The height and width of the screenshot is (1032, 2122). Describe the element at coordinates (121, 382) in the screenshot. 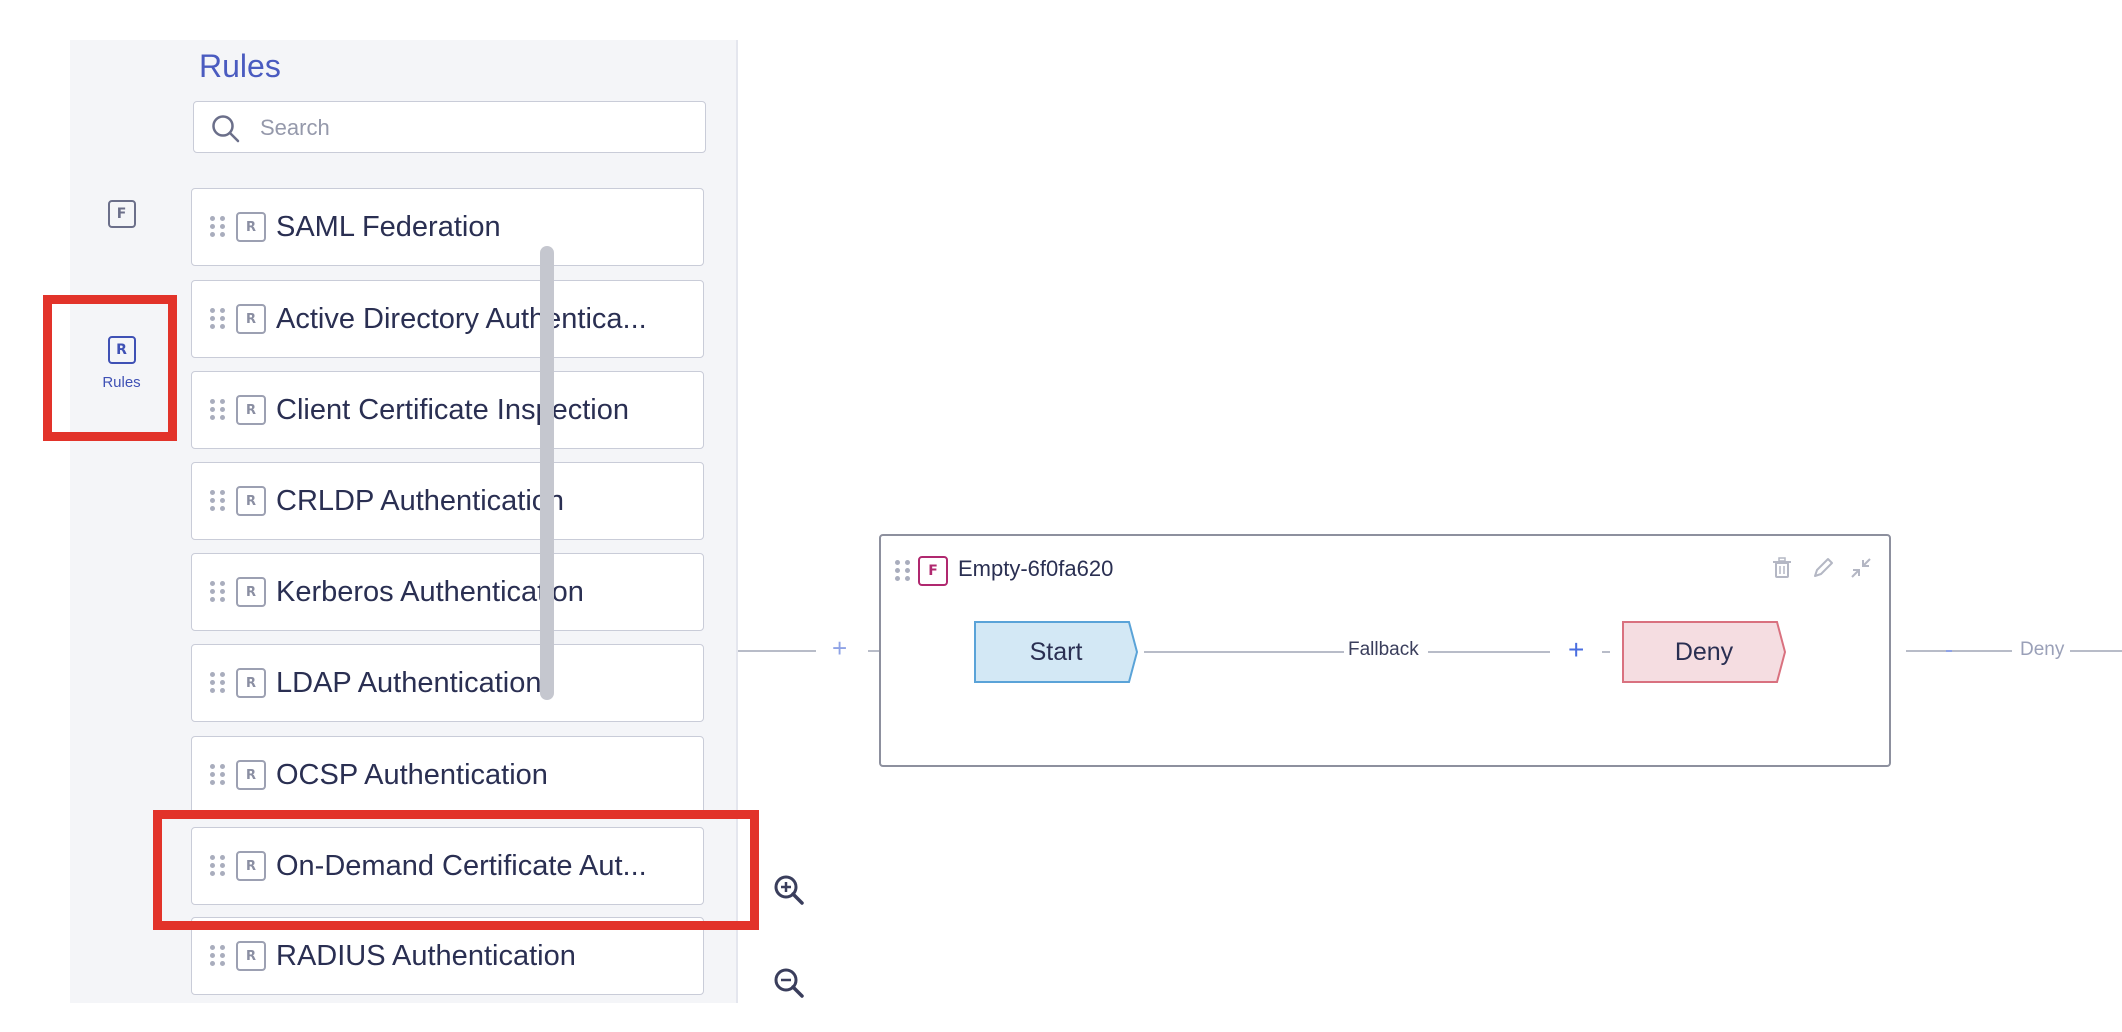

I see `rules-tab-label: Rules` at that location.